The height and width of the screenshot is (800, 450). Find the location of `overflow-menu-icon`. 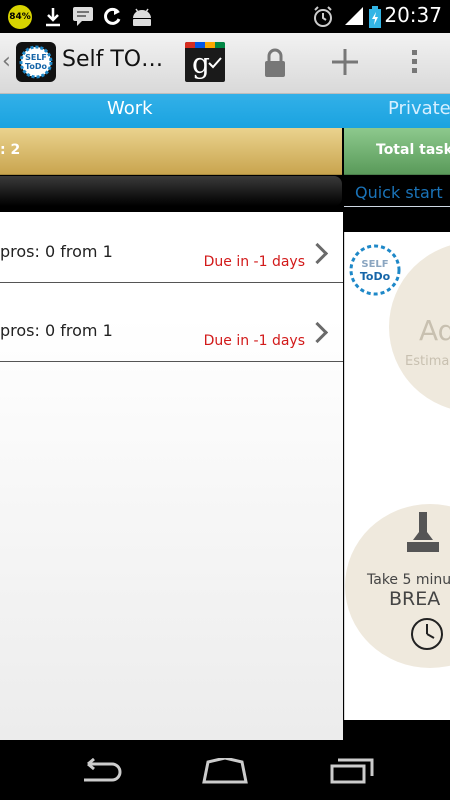

overflow-menu-icon is located at coordinates (415, 62).